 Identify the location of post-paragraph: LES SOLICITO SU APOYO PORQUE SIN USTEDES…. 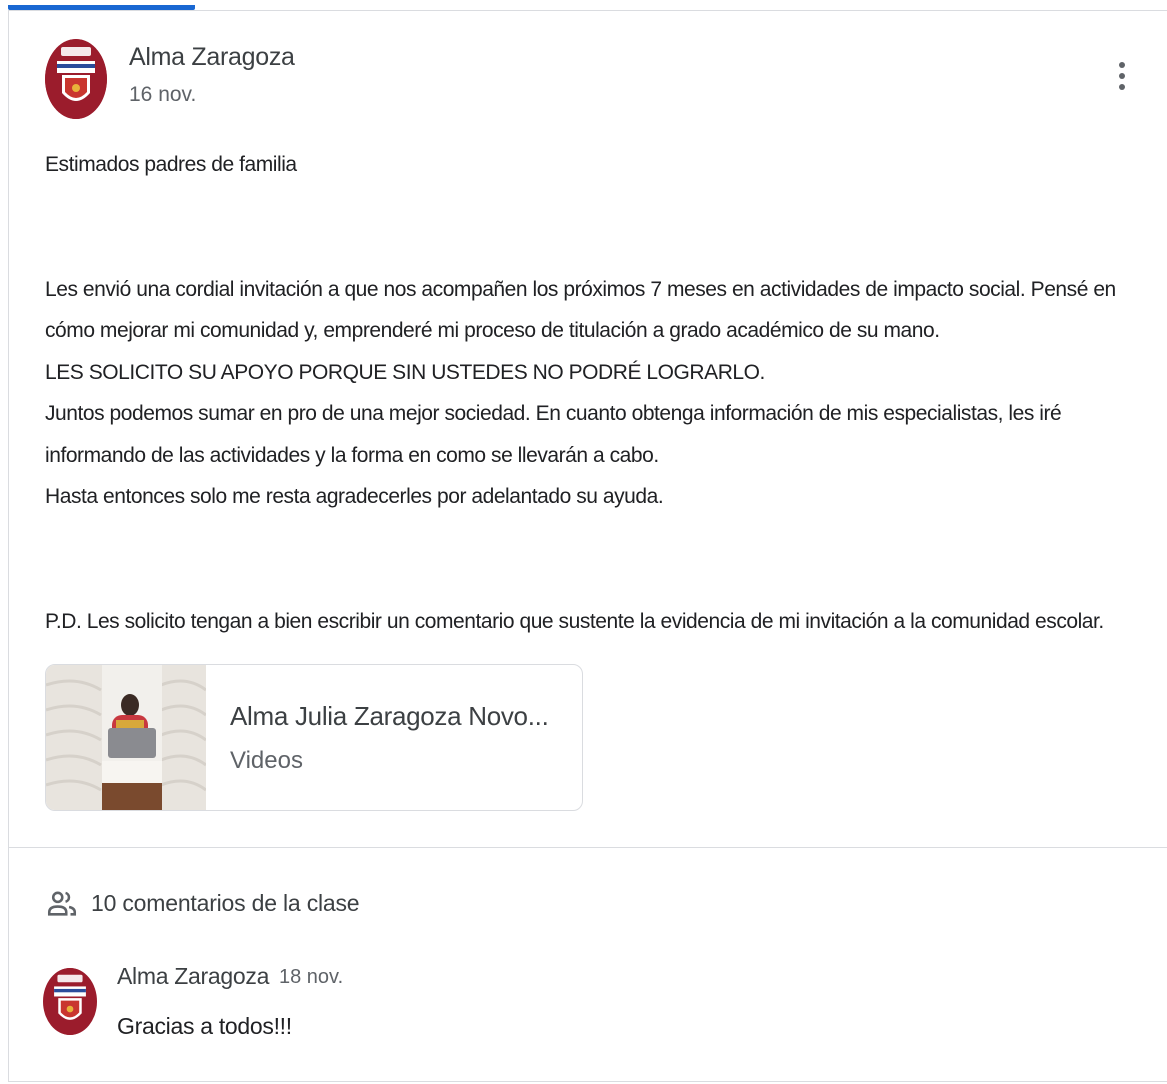
(405, 372).